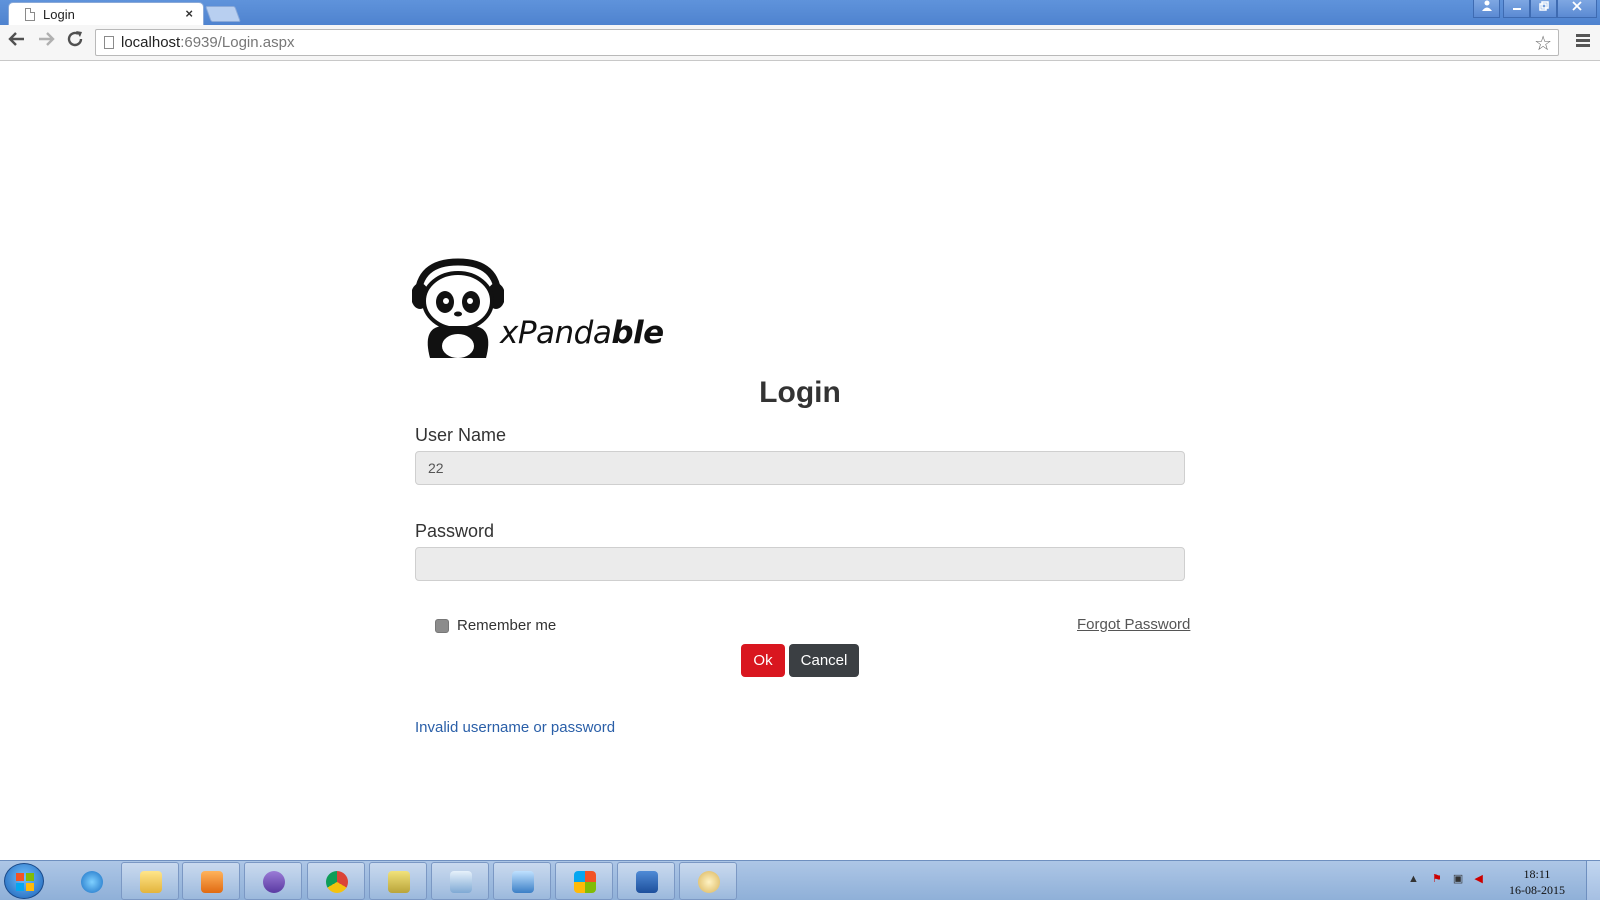  I want to click on media-player-icon, so click(212, 882).